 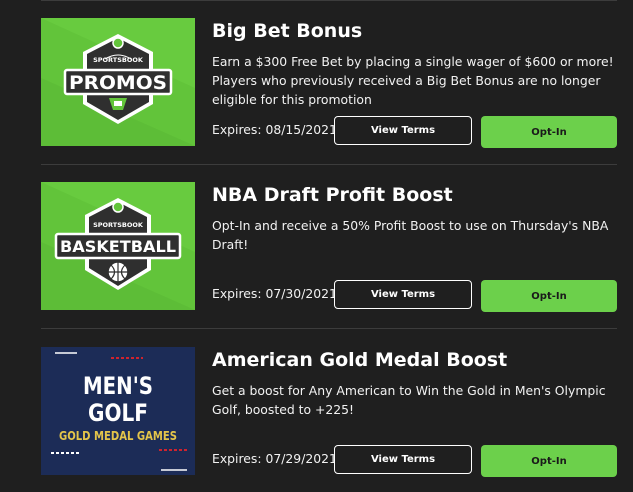 I want to click on promo-image: MEN'S GOLF GOLD MEDAL GAMES, so click(x=118, y=411).